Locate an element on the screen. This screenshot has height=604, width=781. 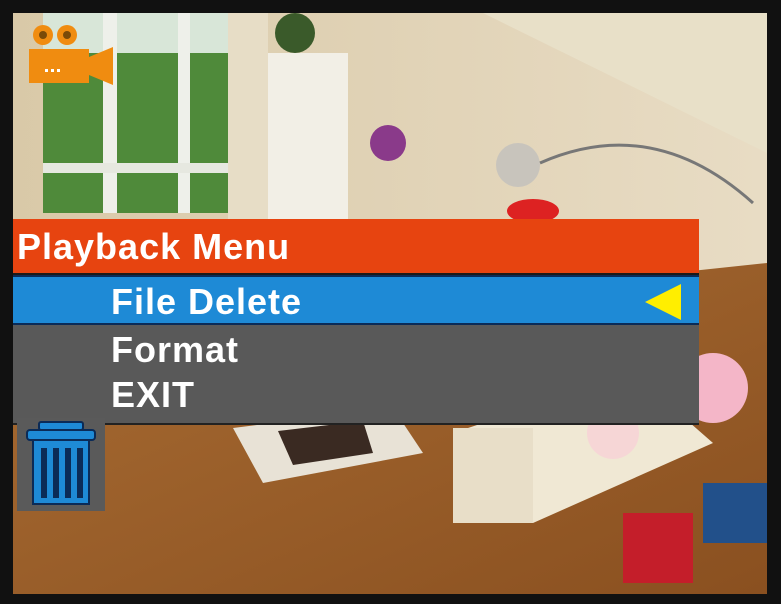
playback-menu-title: Playback Menu is located at coordinates (356, 247).